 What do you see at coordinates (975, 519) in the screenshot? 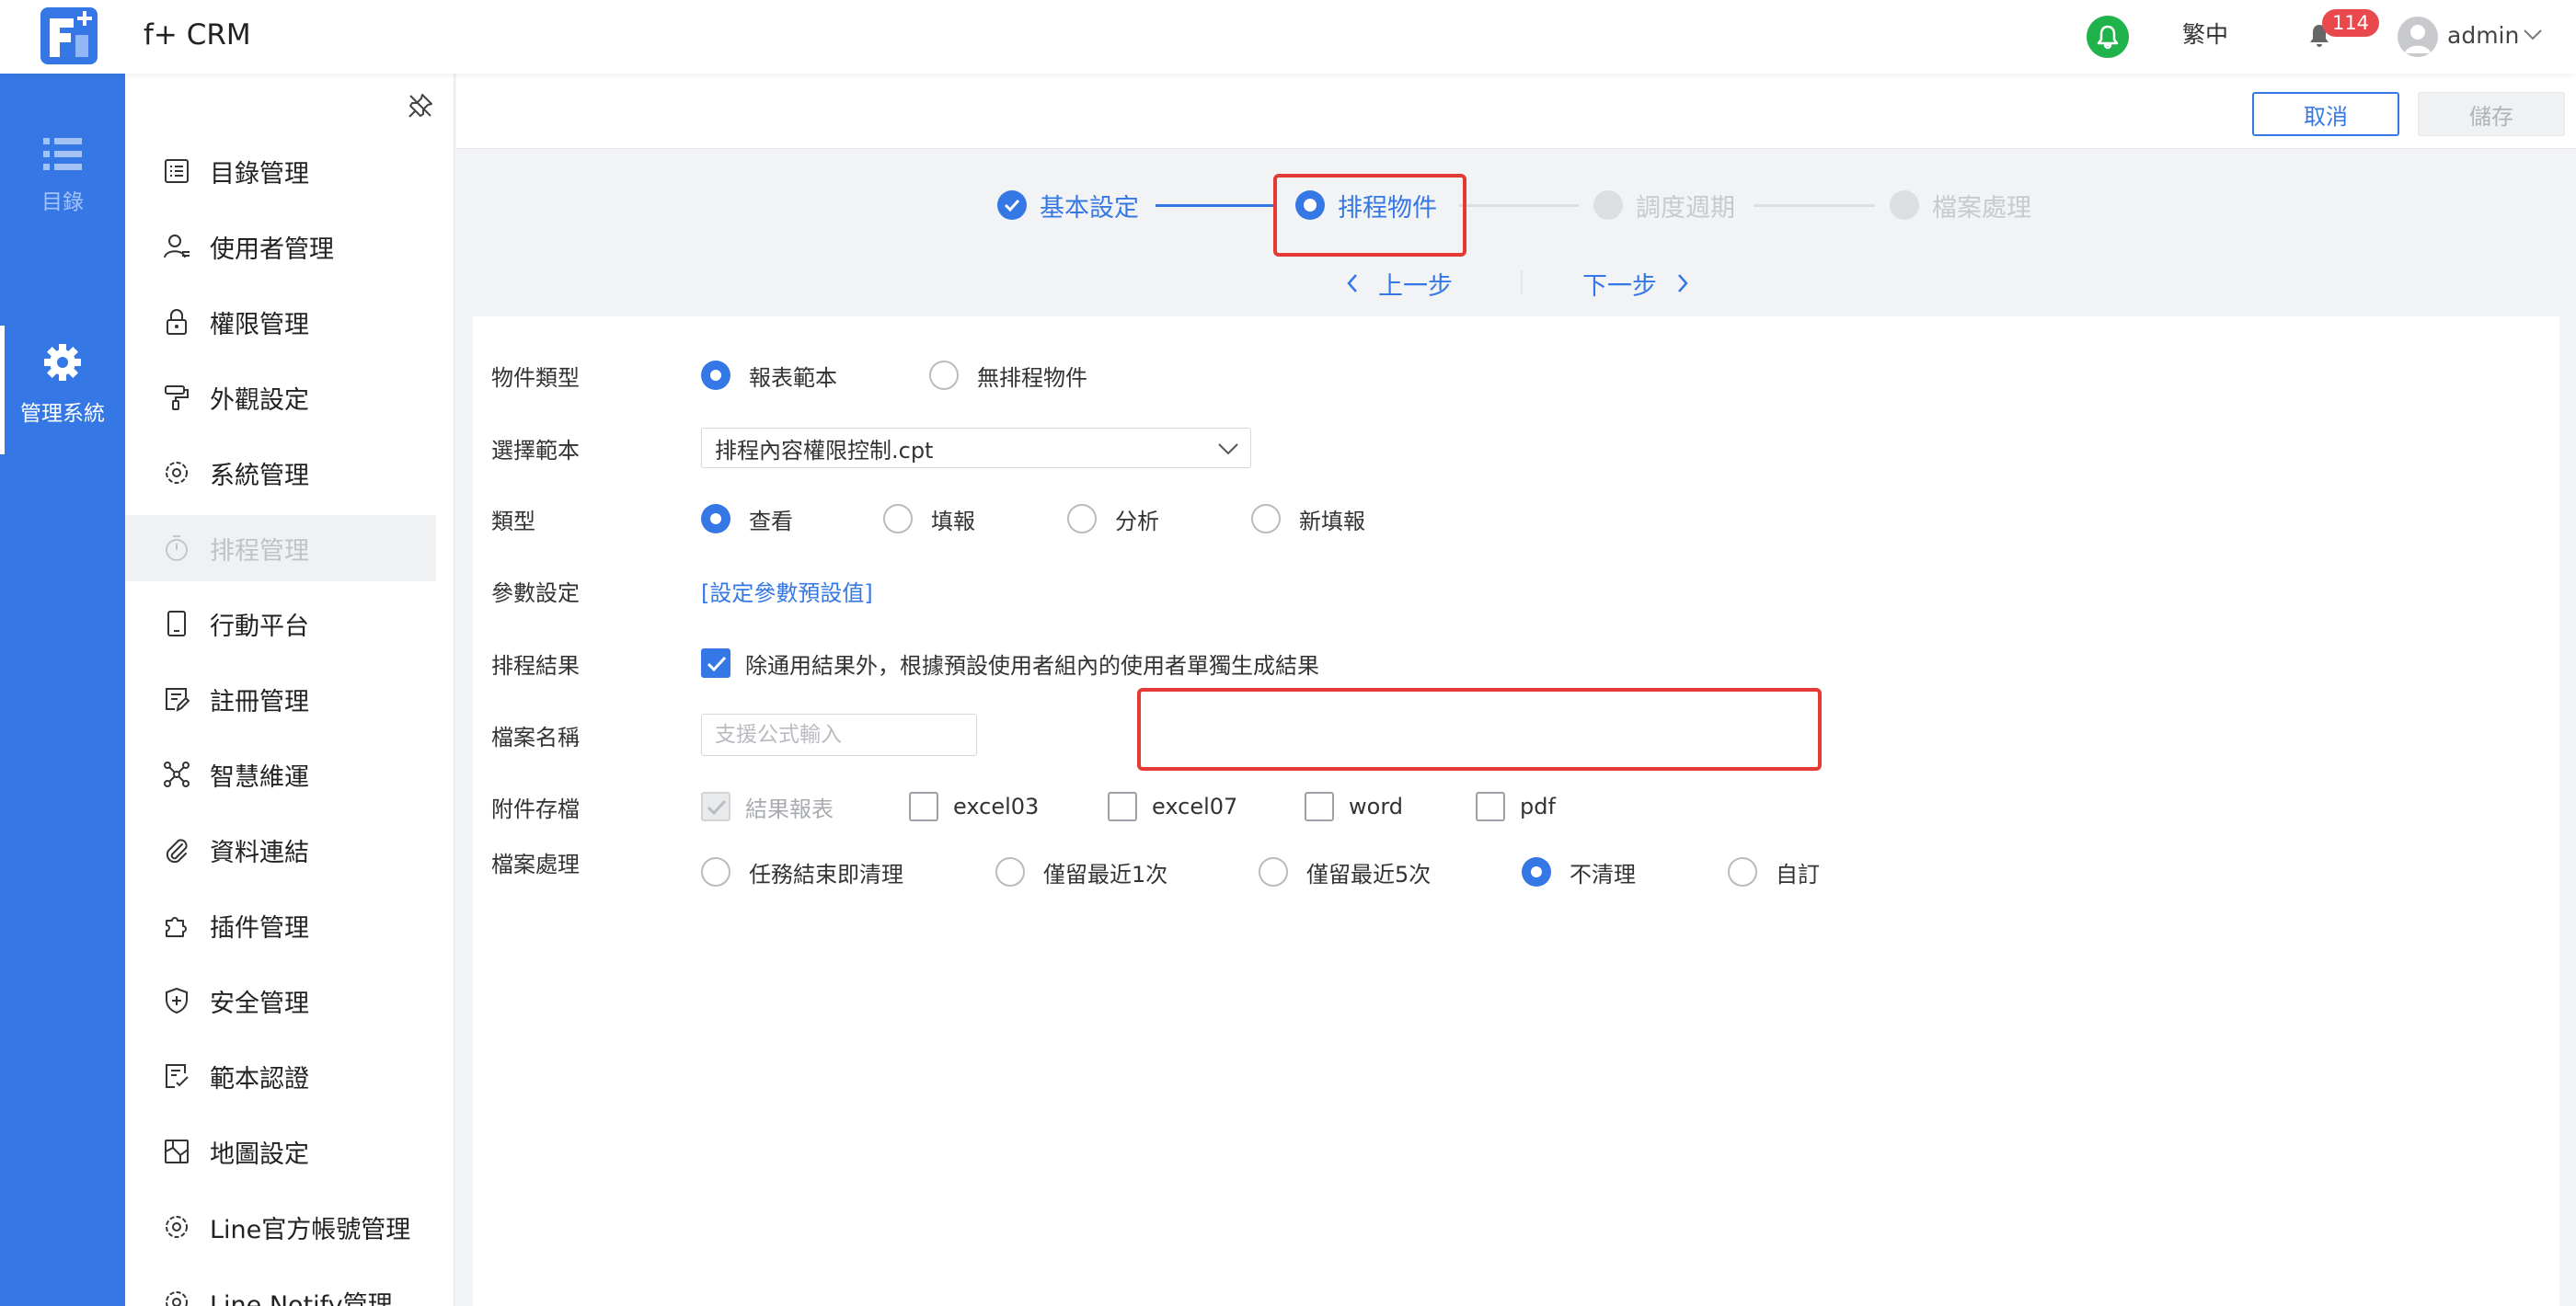
I see `radio-fill: 填報` at bounding box center [975, 519].